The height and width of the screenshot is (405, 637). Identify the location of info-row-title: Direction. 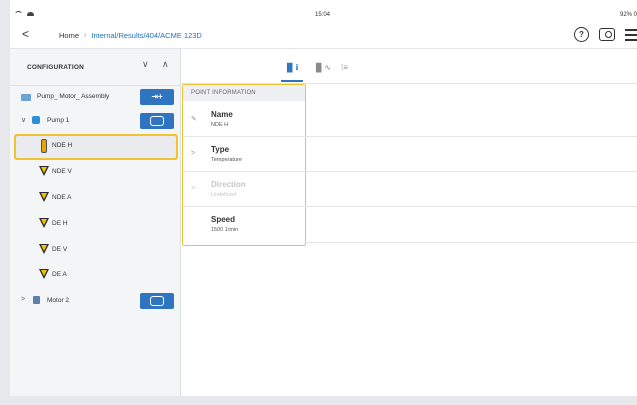
(228, 184).